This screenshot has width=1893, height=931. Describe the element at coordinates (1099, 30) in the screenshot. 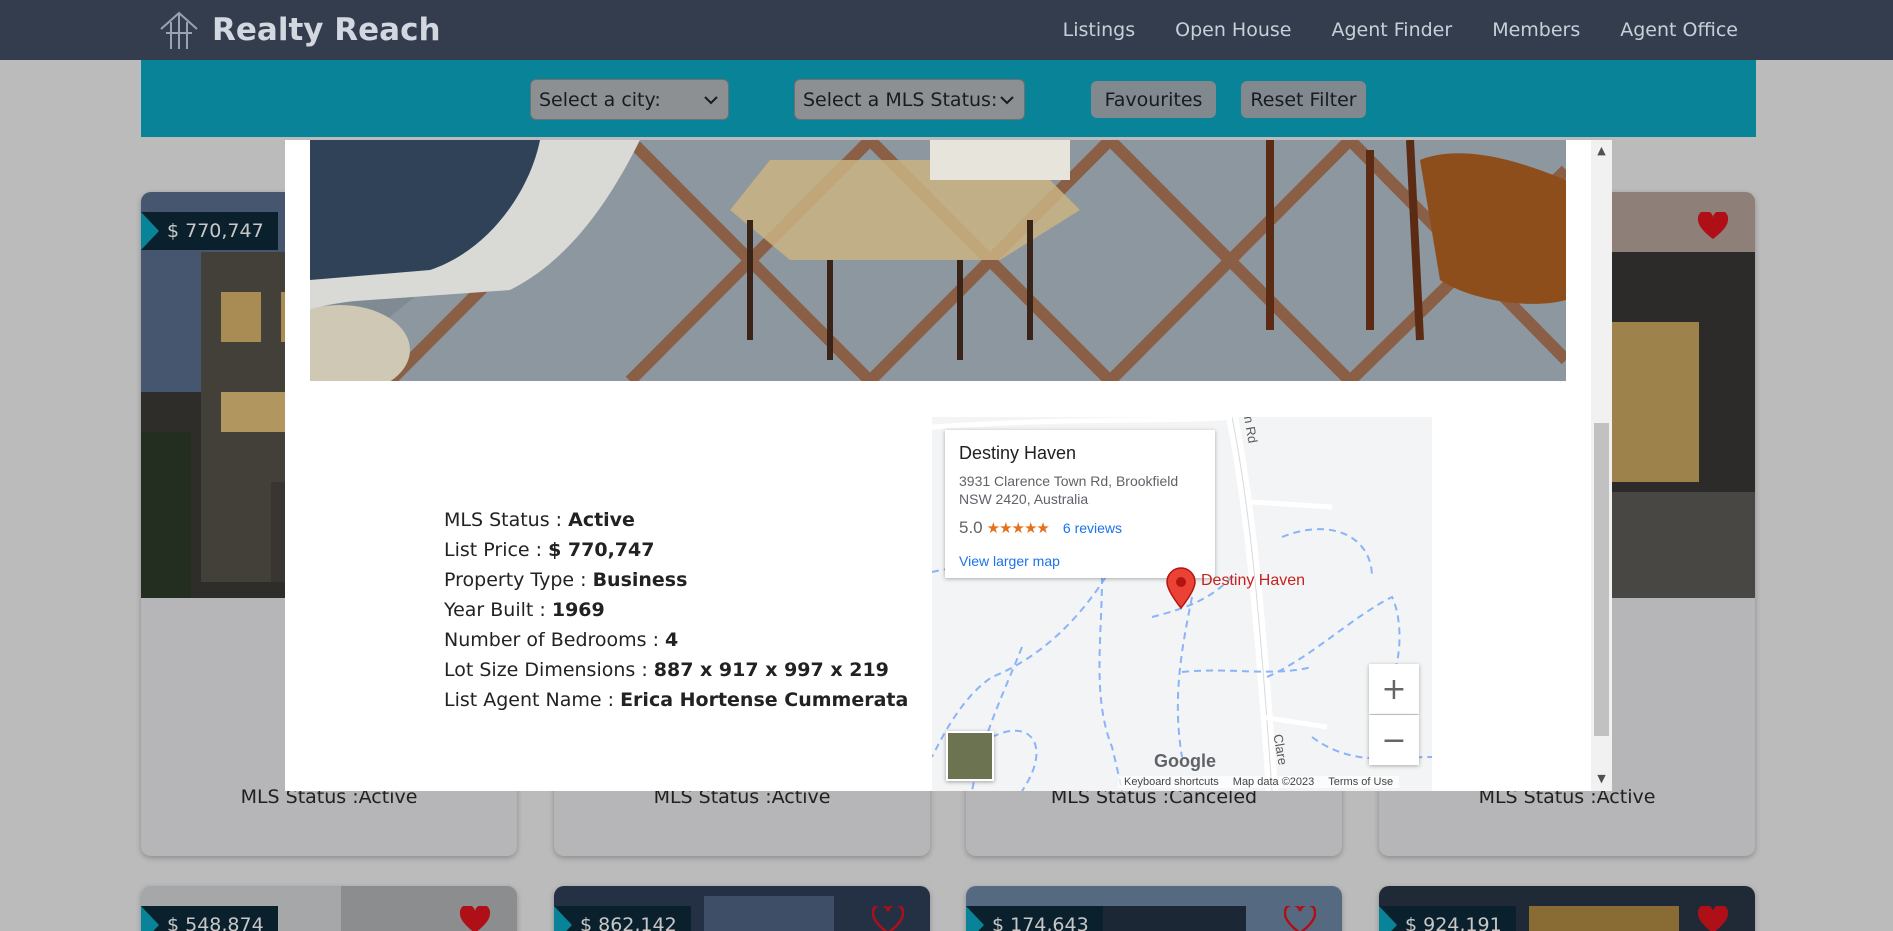

I see `nav-listings: Listings` at that location.